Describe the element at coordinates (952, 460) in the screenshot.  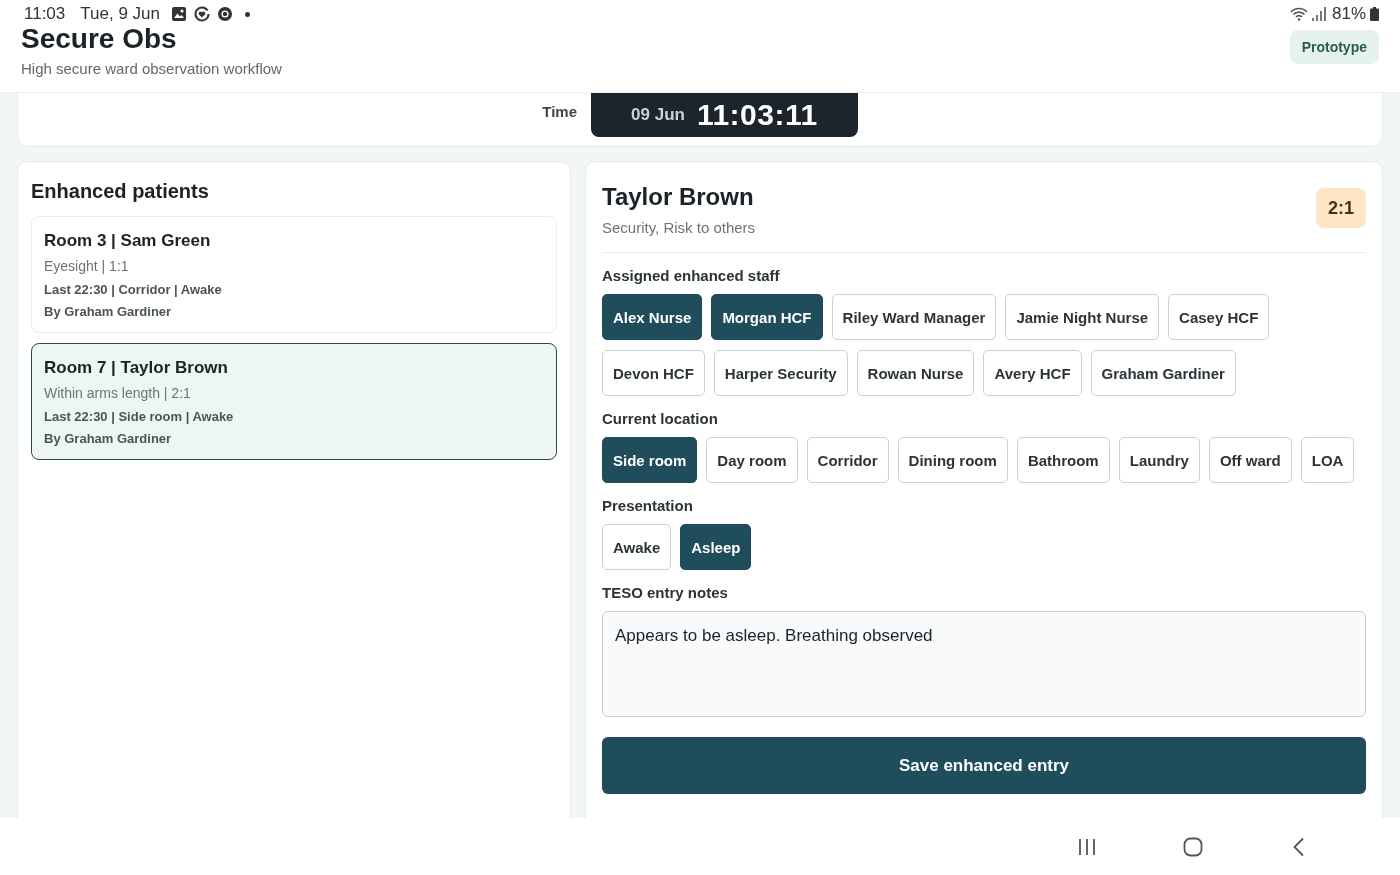
I see `choice-button: Dining room` at that location.